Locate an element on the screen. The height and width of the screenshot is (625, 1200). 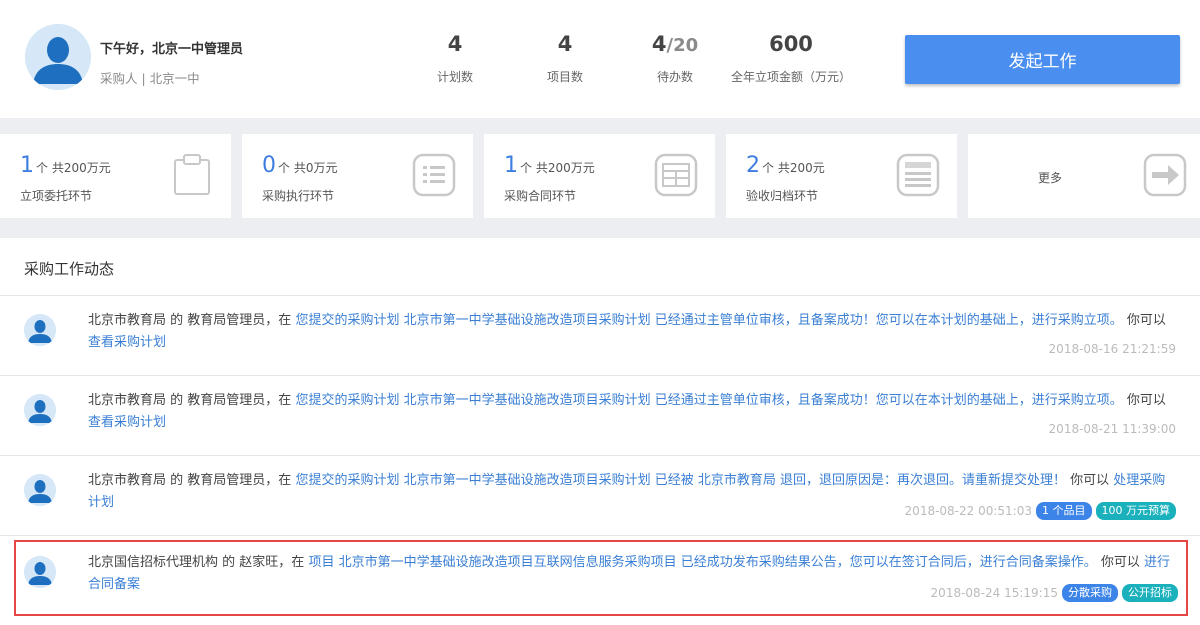
card-count-number: 2 is located at coordinates (753, 165).